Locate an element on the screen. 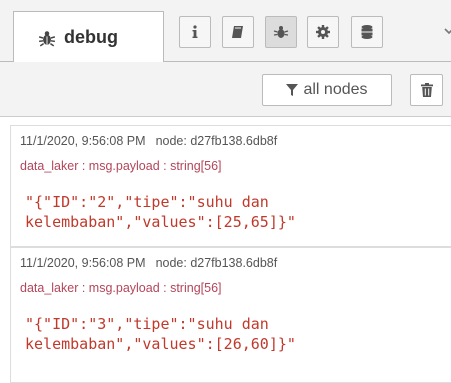  database-icon is located at coordinates (367, 32).